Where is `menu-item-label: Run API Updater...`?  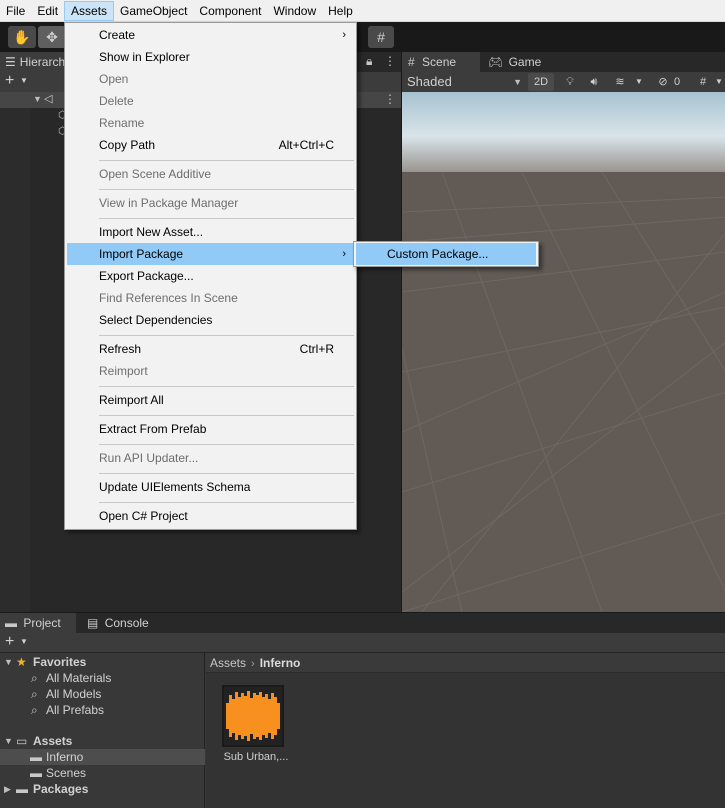 menu-item-label: Run API Updater... is located at coordinates (149, 458).